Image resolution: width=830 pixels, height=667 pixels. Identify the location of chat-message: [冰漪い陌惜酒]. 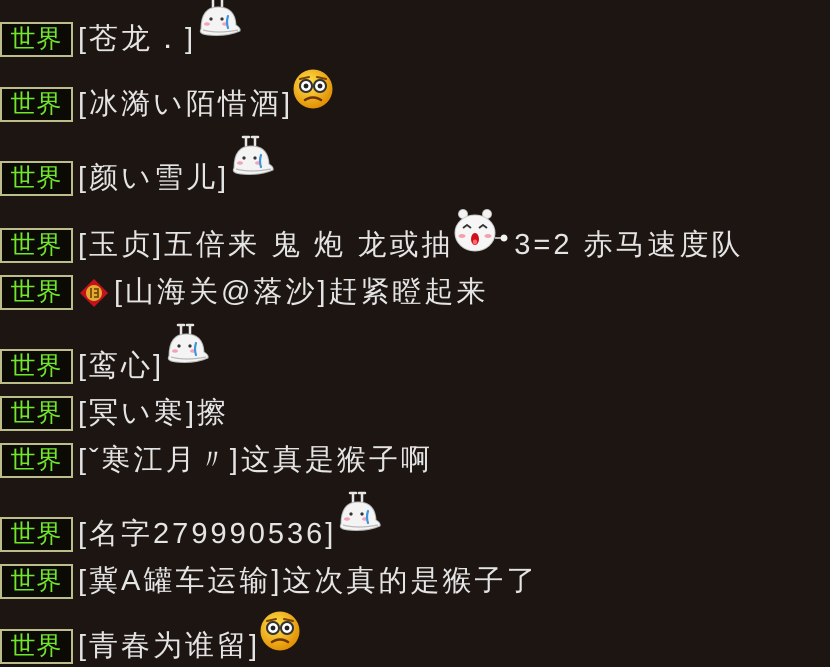
(186, 104).